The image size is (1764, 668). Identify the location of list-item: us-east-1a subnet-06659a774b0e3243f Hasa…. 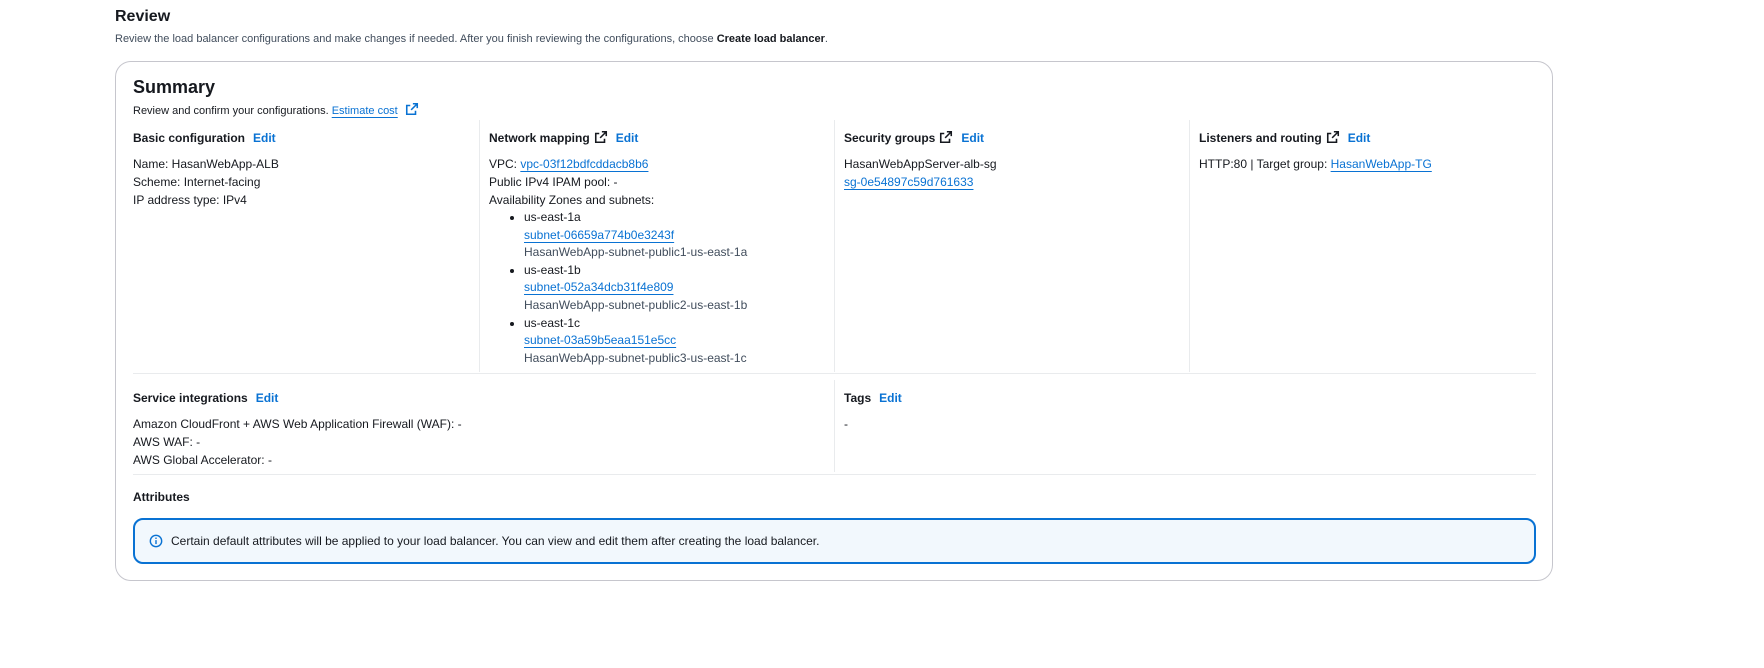
(679, 235).